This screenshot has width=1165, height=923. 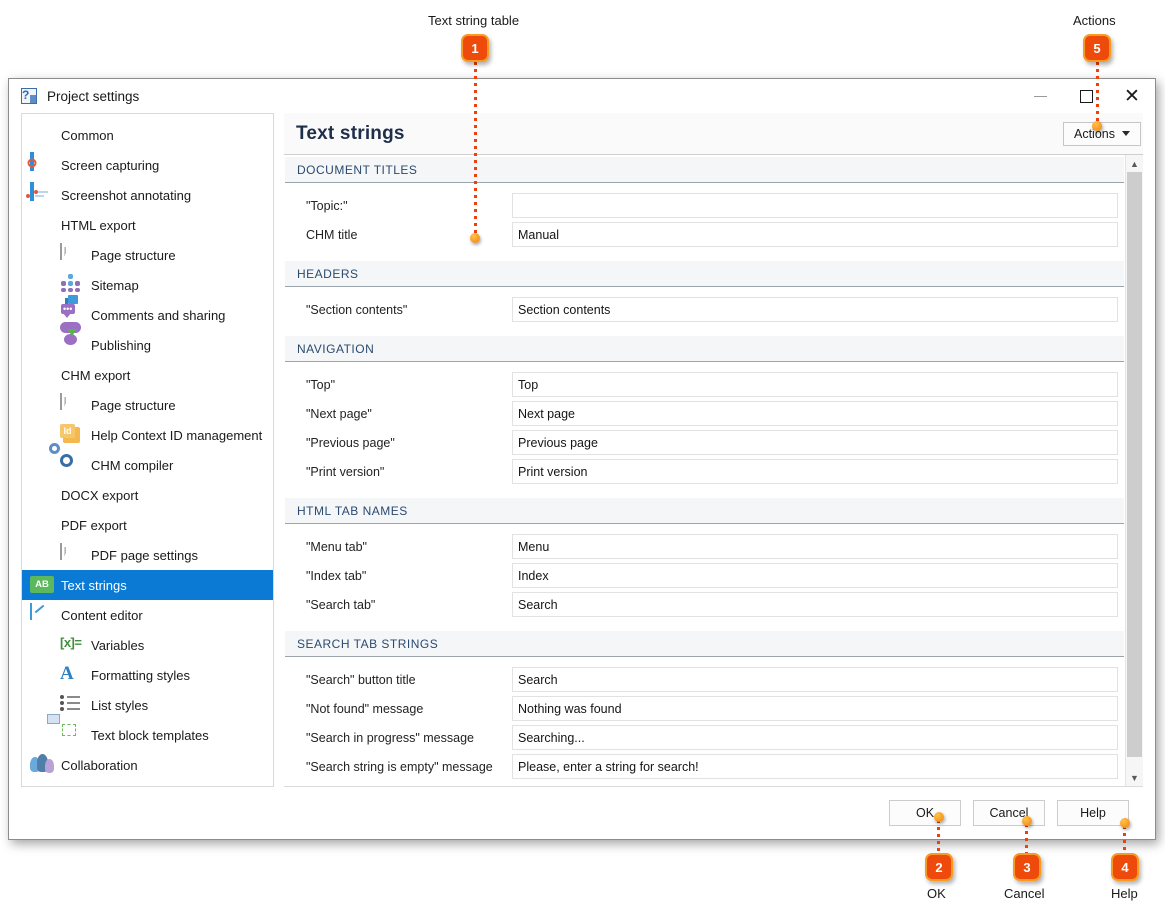 I want to click on scroll-down-arrow-icon: ▼, so click(x=1134, y=777).